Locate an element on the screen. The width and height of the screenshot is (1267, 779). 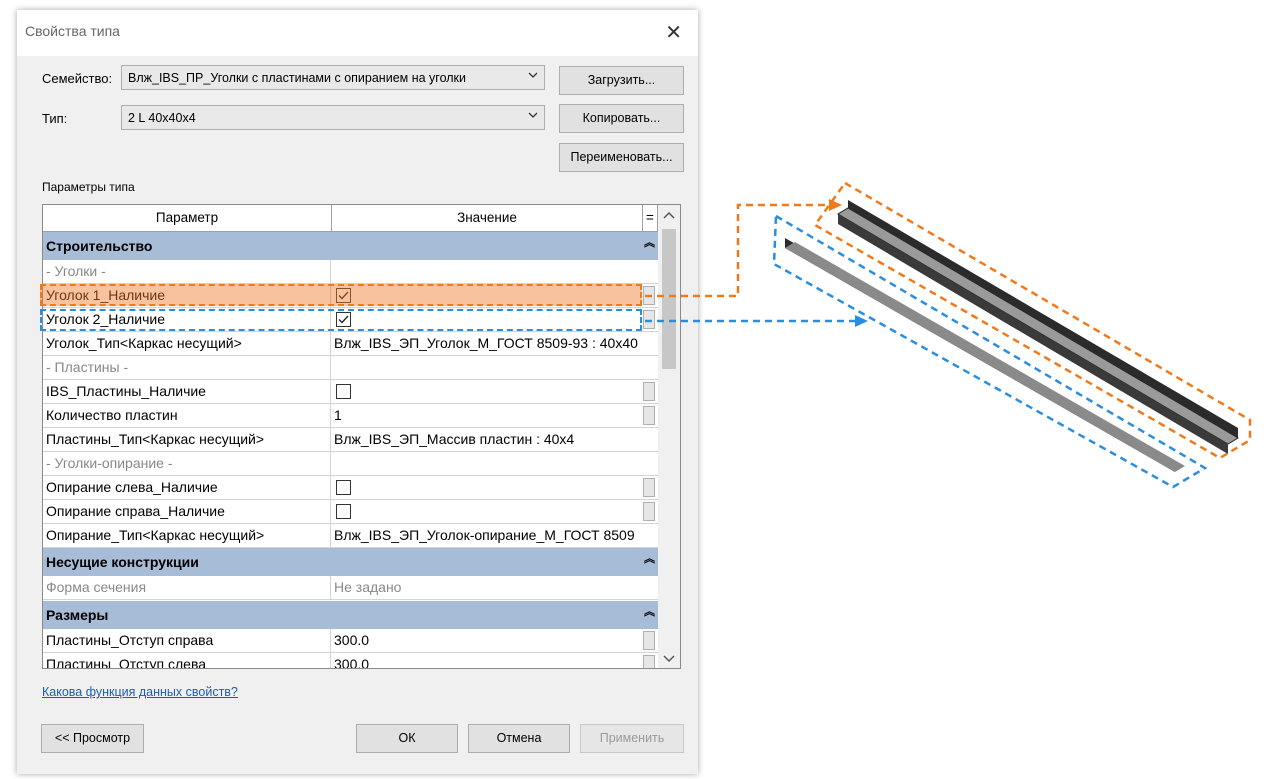
angle1-face is located at coordinates (1038, 326).